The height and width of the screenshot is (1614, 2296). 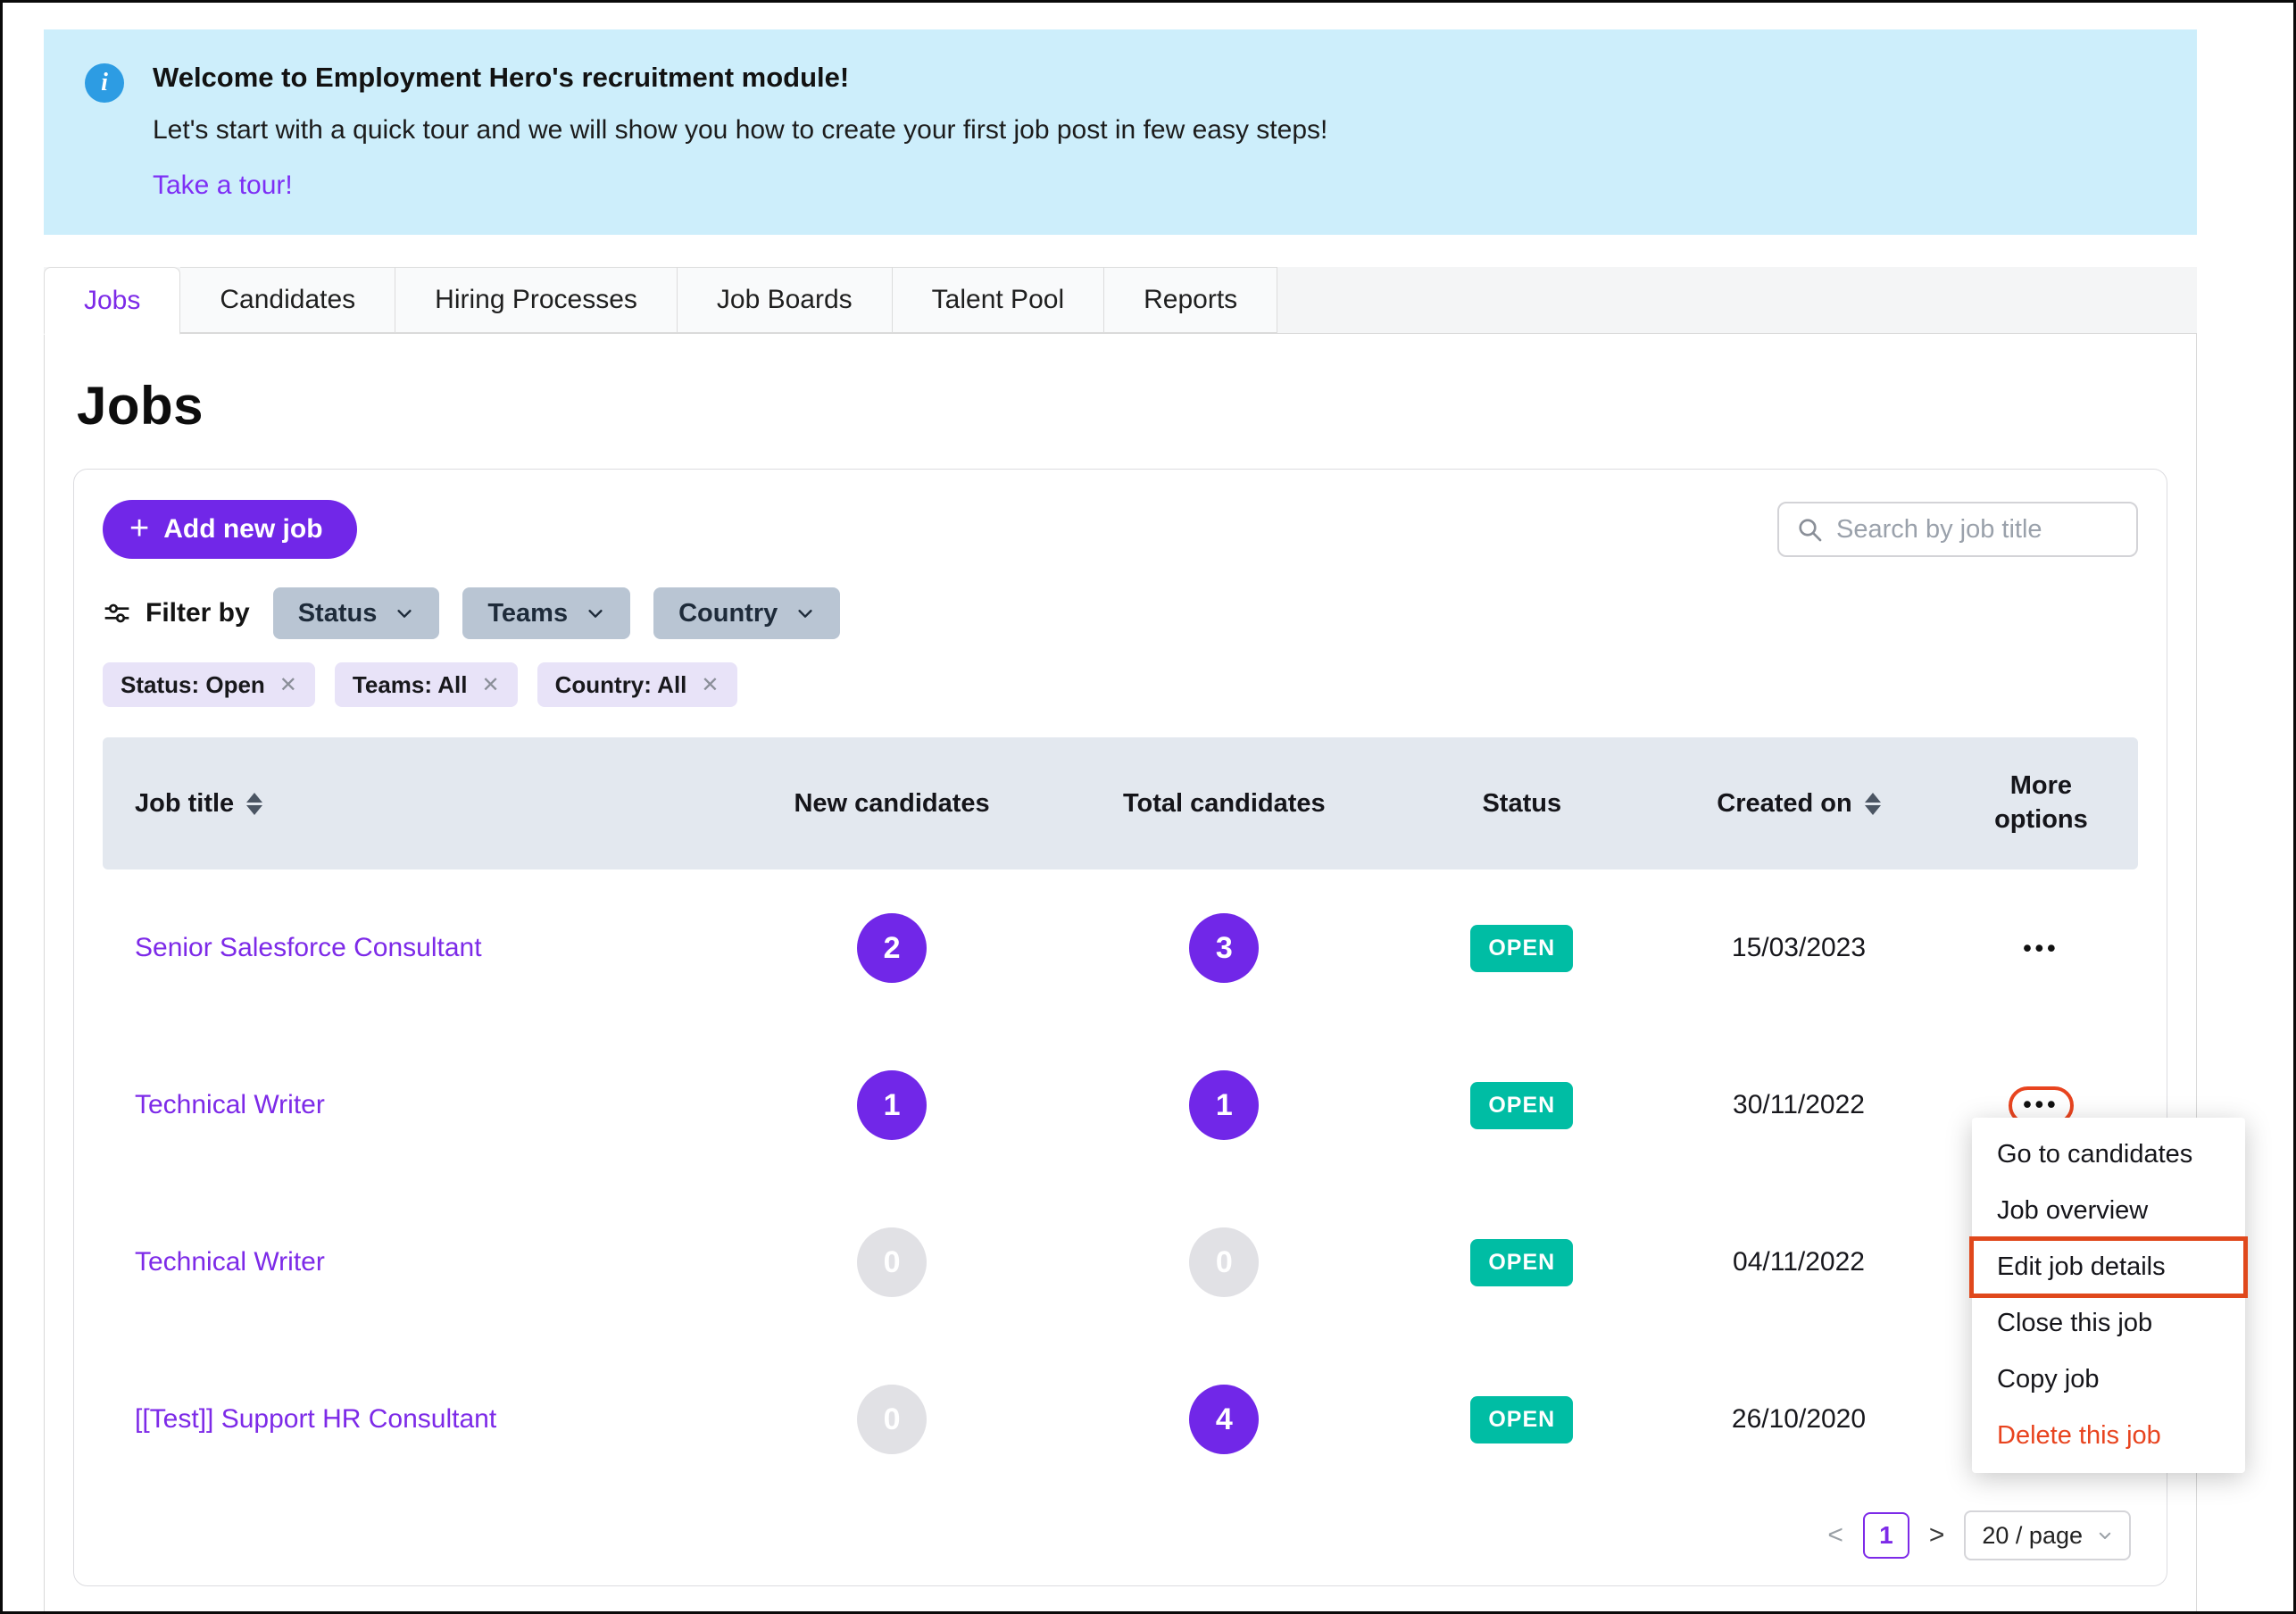 I want to click on filter-tag-status: Status: Open ✕, so click(x=209, y=684).